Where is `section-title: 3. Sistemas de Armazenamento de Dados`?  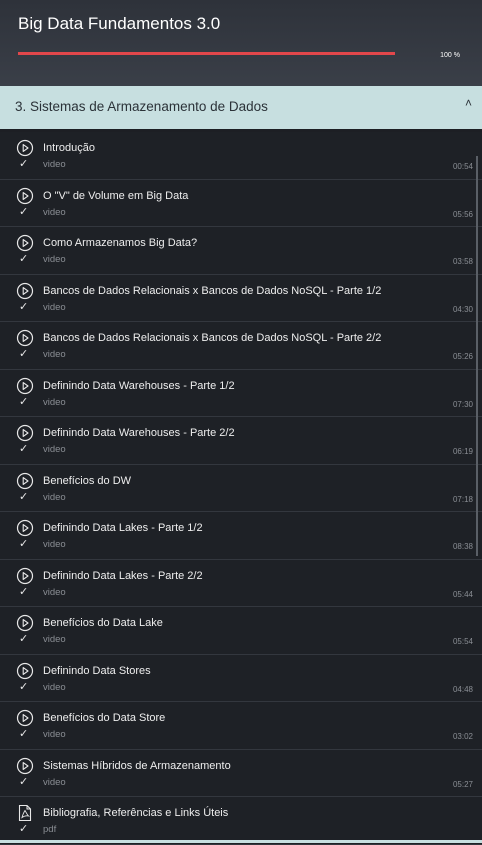
section-title: 3. Sistemas de Armazenamento de Dados is located at coordinates (141, 106).